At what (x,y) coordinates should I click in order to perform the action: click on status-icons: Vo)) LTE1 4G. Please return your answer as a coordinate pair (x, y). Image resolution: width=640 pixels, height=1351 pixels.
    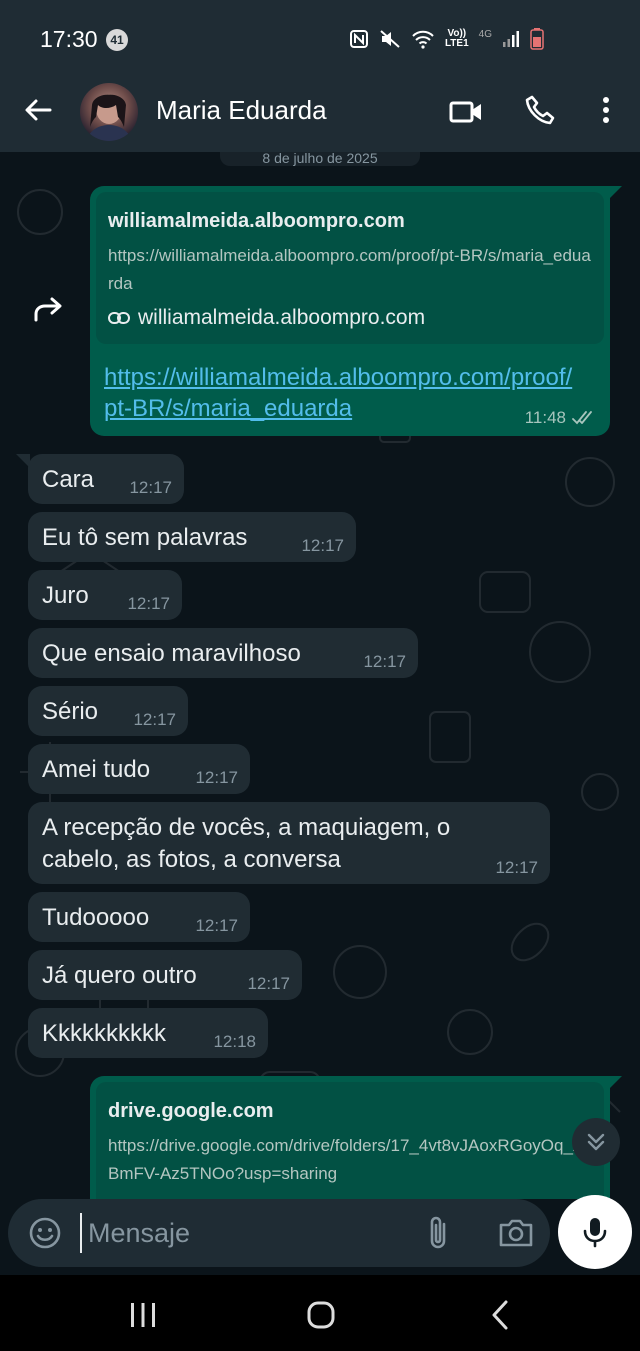
    Looking at the image, I should click on (446, 39).